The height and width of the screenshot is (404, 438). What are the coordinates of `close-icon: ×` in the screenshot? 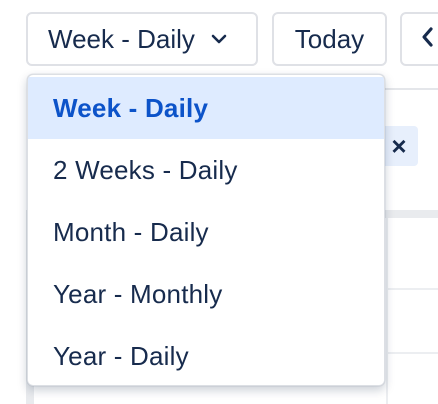 It's located at (398, 146).